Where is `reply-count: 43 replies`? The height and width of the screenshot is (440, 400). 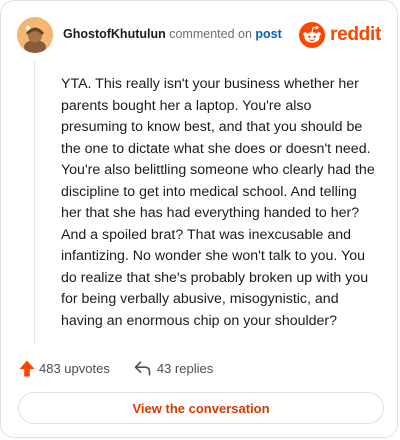 reply-count: 43 replies is located at coordinates (185, 368).